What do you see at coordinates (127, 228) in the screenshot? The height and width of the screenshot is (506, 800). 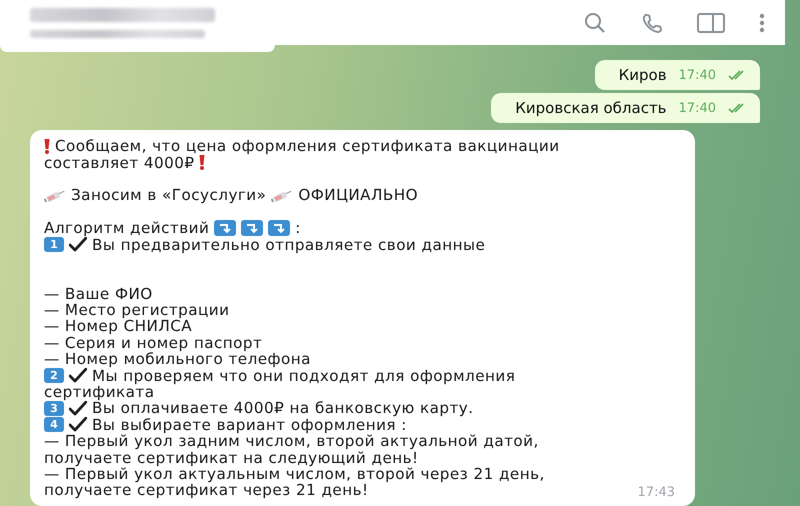 I see `message-text: Алгоритм действий` at bounding box center [127, 228].